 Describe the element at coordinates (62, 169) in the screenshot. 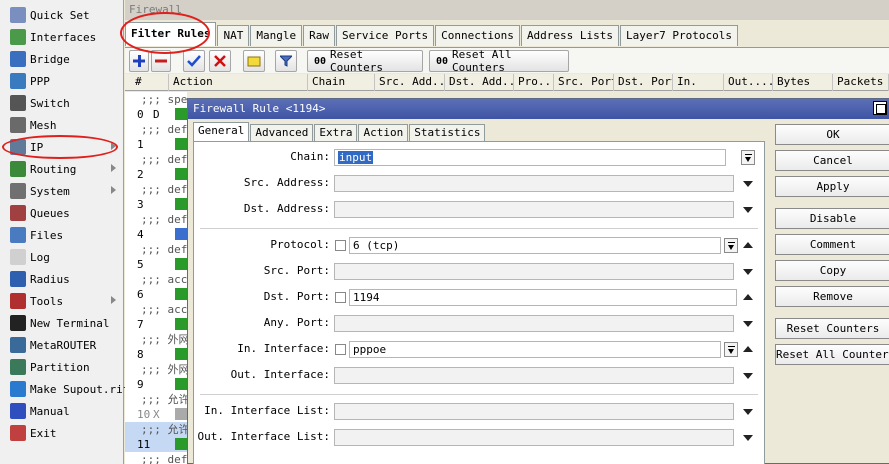

I see `sidebar-item-routing: Routing` at that location.